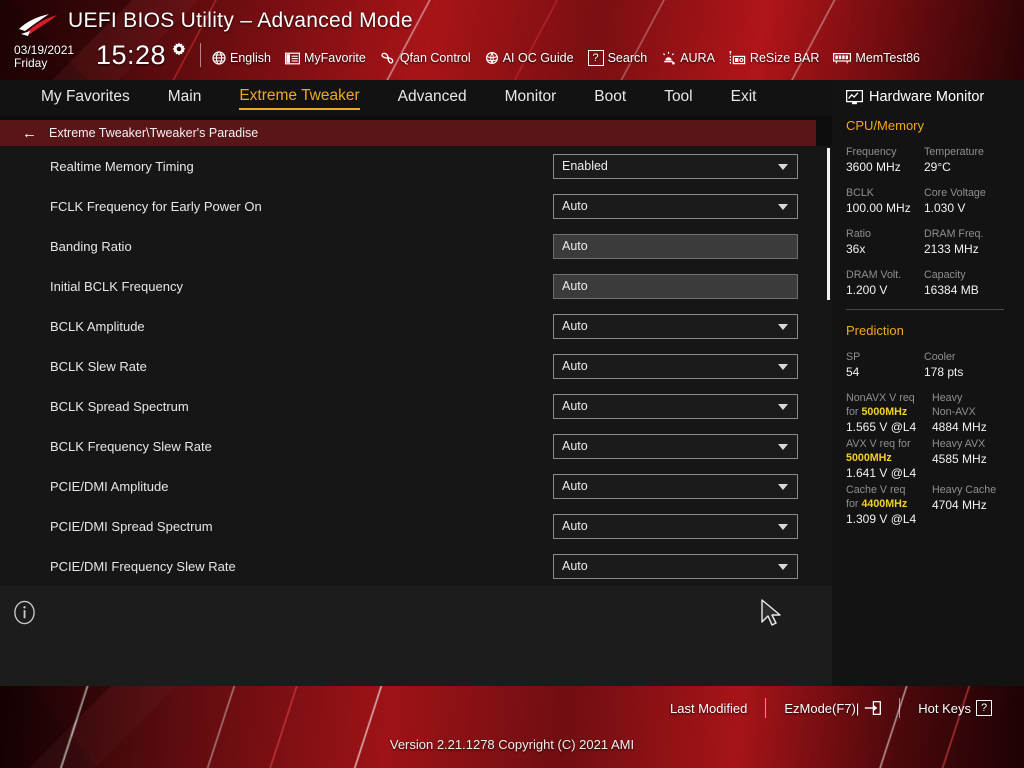 The width and height of the screenshot is (1024, 768). What do you see at coordinates (874, 275) in the screenshot?
I see `monitor-key: DRAM Volt.` at bounding box center [874, 275].